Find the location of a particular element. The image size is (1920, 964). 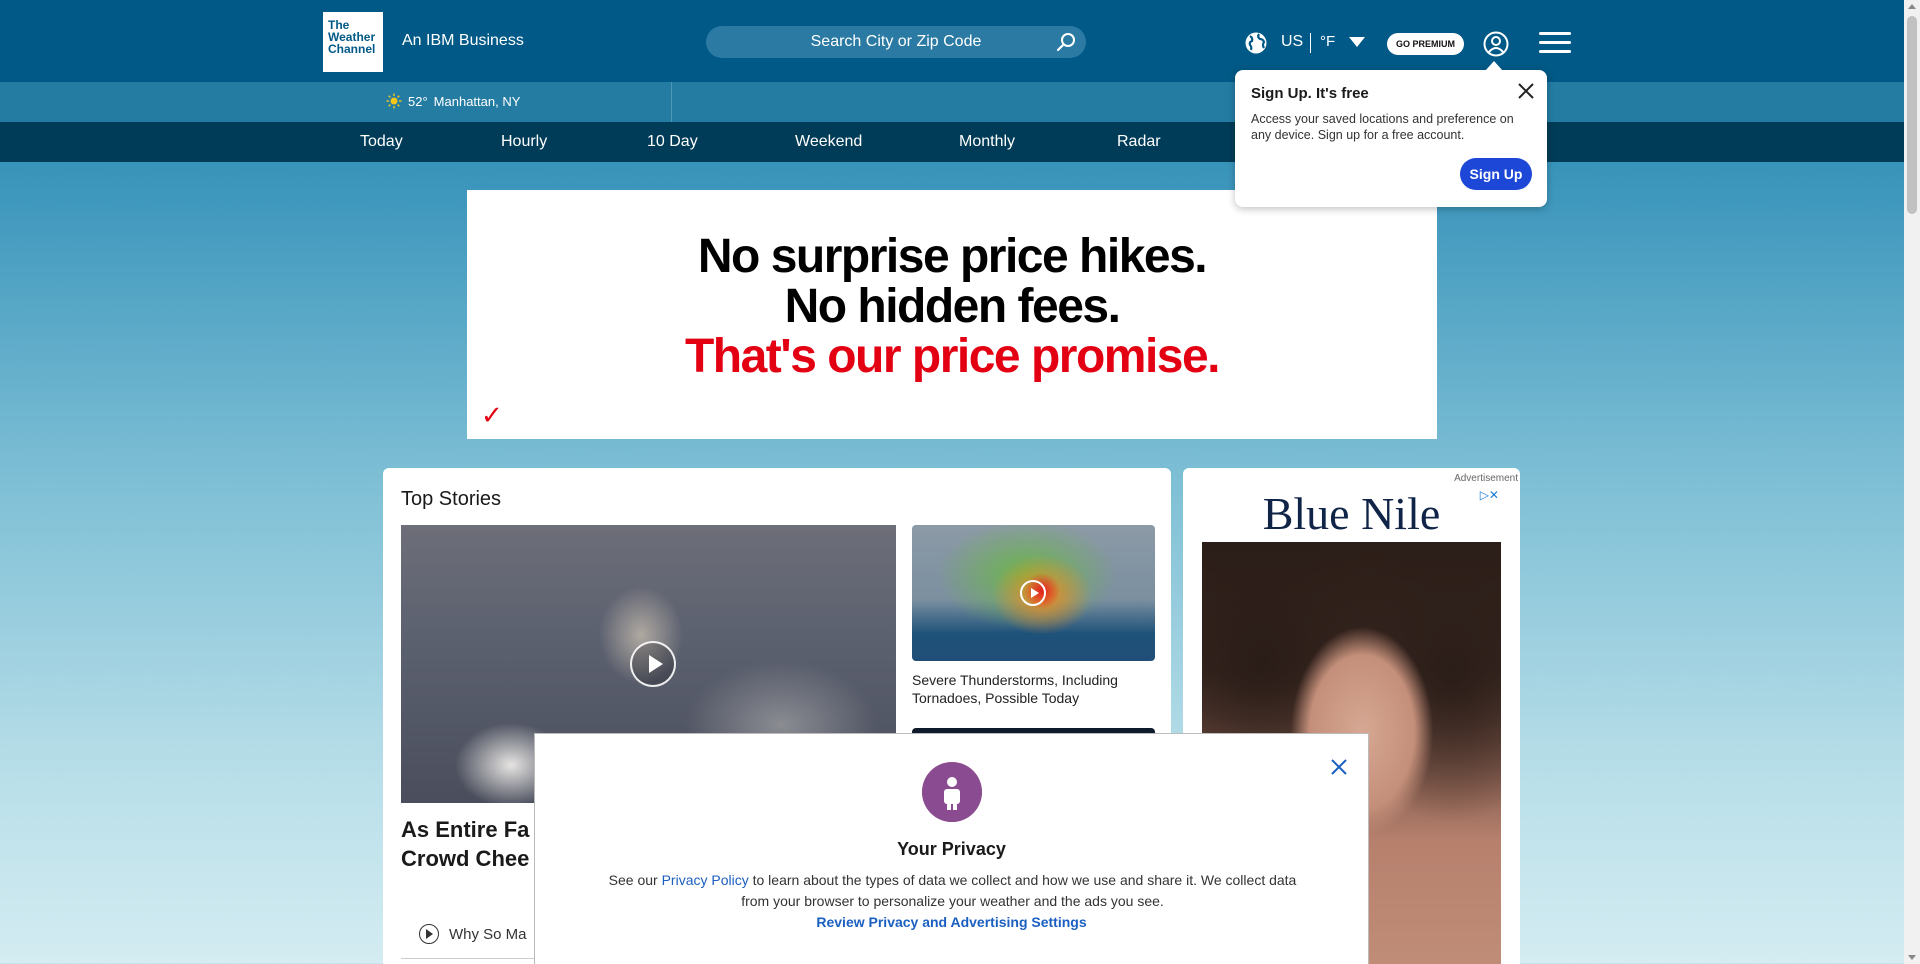

locale-divider is located at coordinates (1310, 43).